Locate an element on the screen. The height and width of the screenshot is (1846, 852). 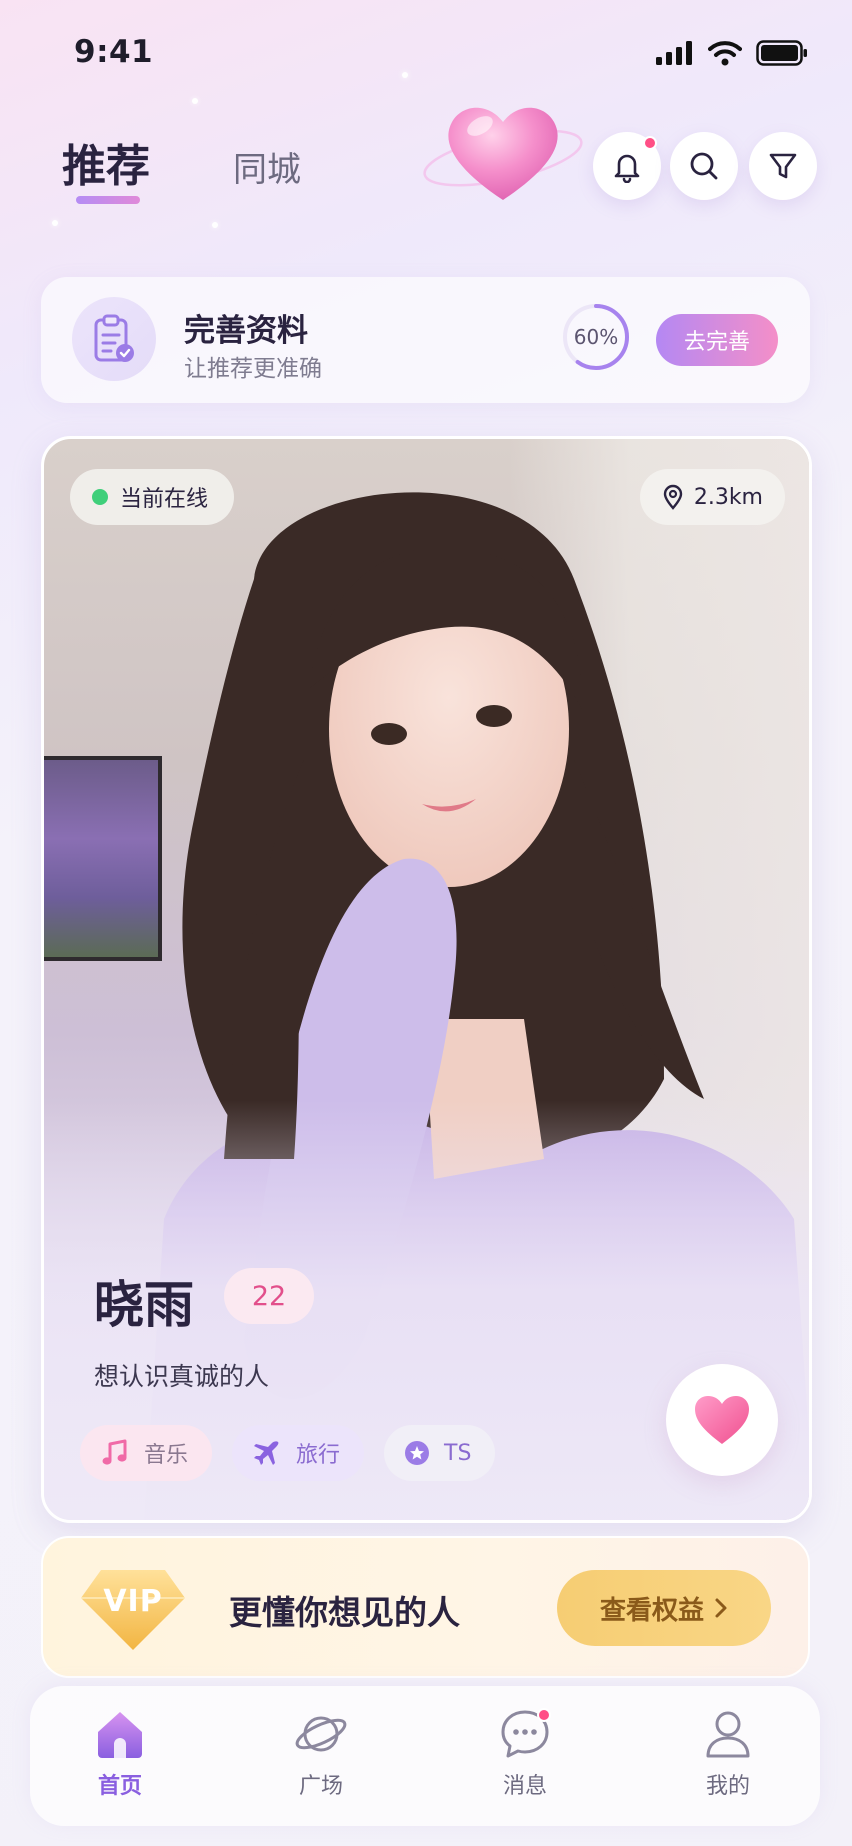
nav-profile-label: 我的 is located at coordinates (727, 1786).